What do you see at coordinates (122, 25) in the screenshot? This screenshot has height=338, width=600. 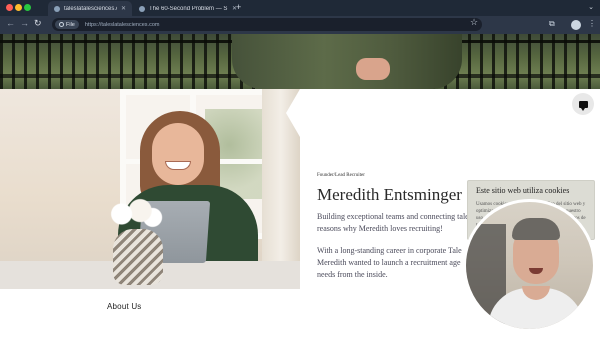 I see `address-url: https://taleslatalesciences.com` at bounding box center [122, 25].